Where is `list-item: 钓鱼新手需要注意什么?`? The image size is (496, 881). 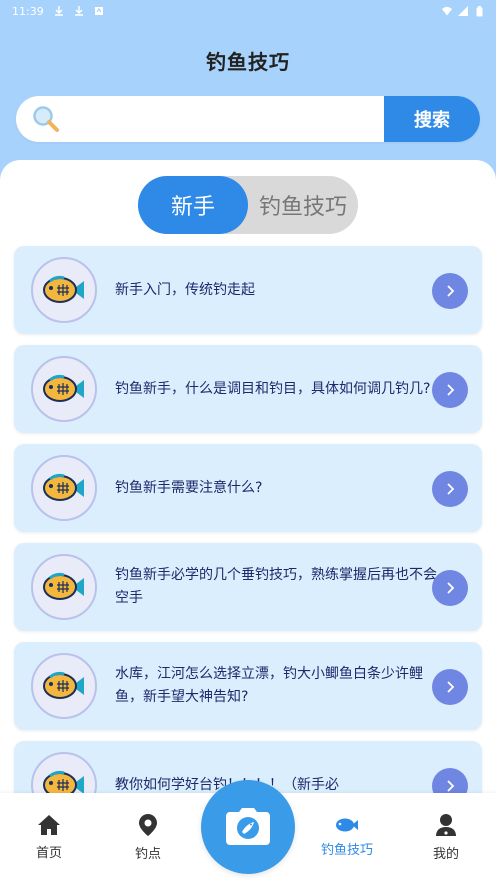
list-item: 钓鱼新手需要注意什么? is located at coordinates (248, 488).